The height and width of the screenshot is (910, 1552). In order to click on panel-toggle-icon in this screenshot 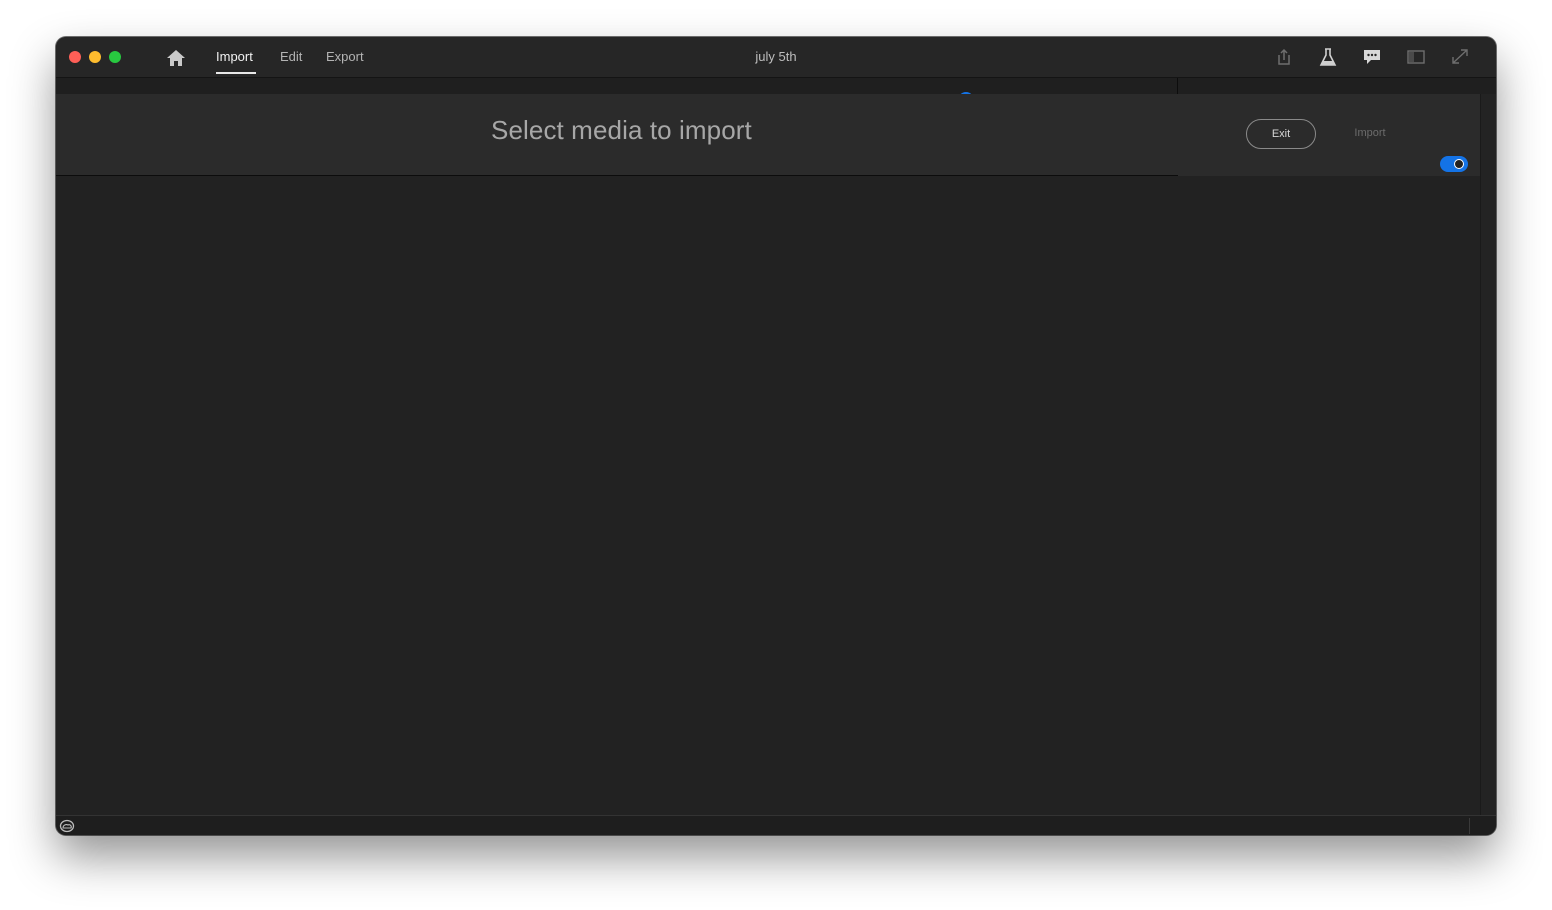, I will do `click(1416, 57)`.